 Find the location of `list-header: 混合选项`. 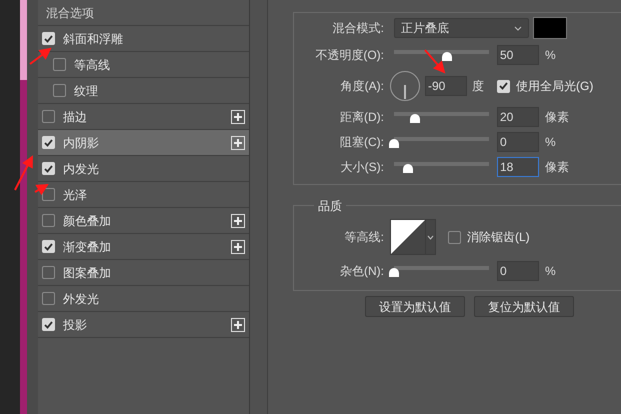

list-header: 混合选项 is located at coordinates (143, 13).